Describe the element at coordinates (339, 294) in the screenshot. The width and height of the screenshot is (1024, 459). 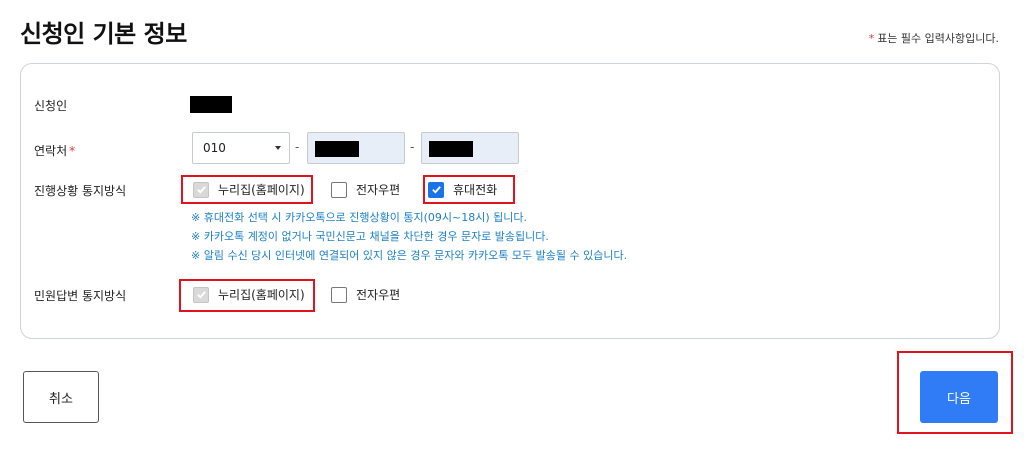
I see `reply-email-checkbox` at that location.